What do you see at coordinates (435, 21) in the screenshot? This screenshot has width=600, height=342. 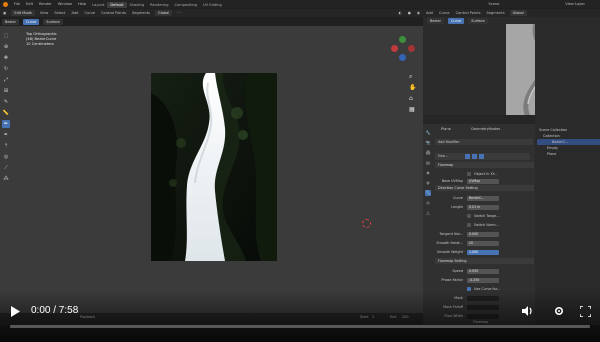 I see `ie-tab-bezier: Bezier` at bounding box center [435, 21].